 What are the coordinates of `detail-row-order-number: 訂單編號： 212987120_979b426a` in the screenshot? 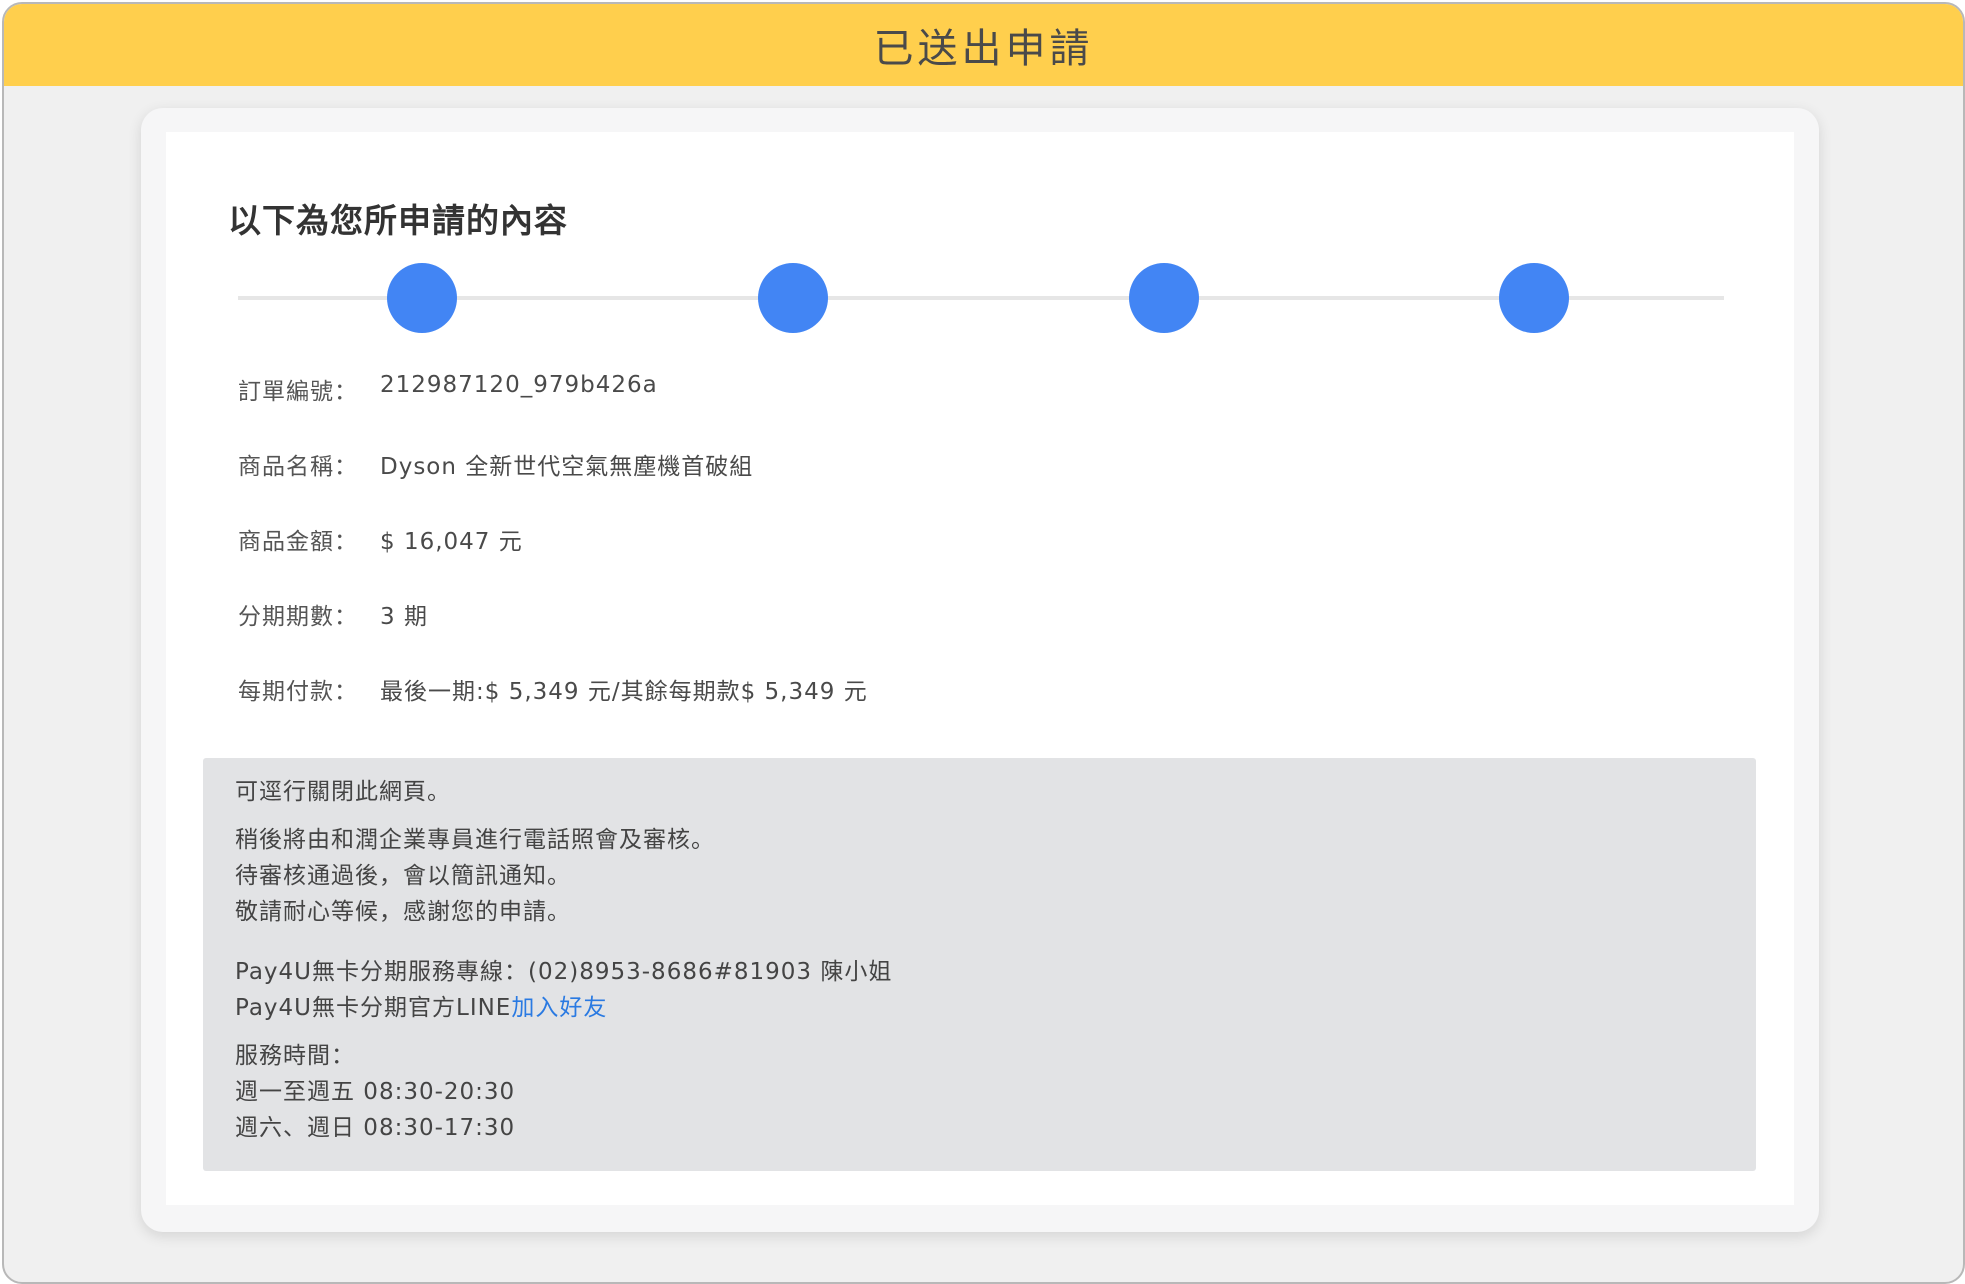 It's located at (938, 409).